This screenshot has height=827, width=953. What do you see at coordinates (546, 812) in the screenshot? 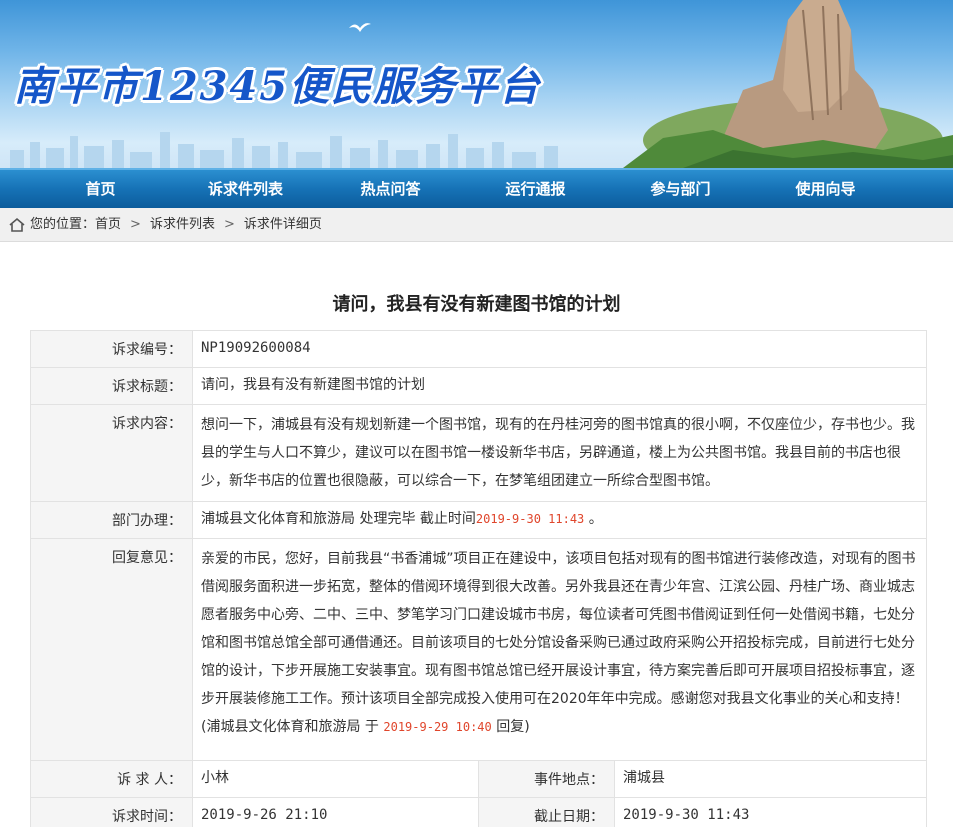
I see `deadline-label: 截止日期：` at bounding box center [546, 812].